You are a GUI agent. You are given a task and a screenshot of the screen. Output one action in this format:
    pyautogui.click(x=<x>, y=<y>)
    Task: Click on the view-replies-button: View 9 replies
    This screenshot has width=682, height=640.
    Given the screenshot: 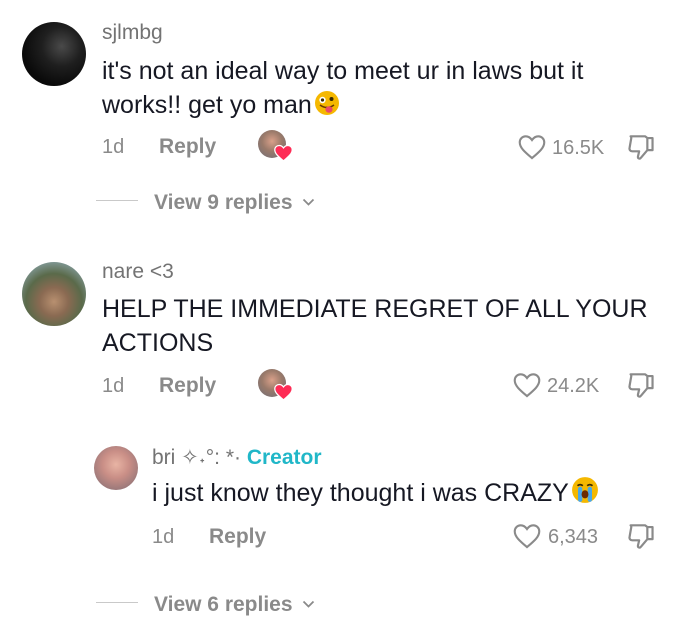 What is the action you would take?
    pyautogui.click(x=234, y=202)
    